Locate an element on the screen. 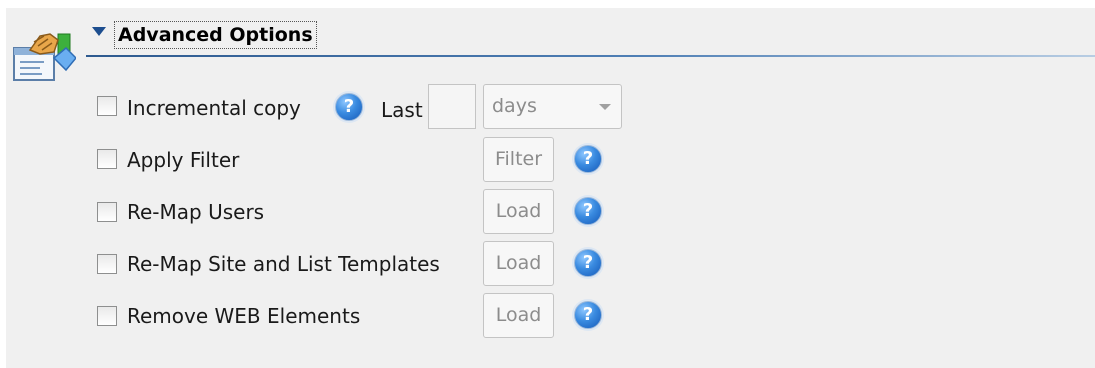 Image resolution: width=1095 pixels, height=368 pixels. remap-users-checkbox is located at coordinates (107, 212).